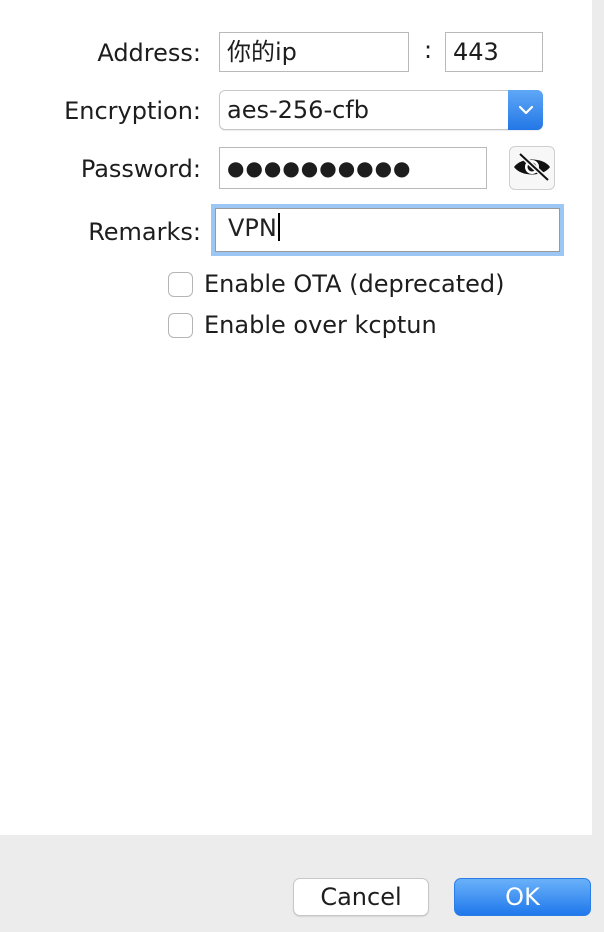 This screenshot has width=604, height=932. I want to click on text-caret, so click(278, 227).